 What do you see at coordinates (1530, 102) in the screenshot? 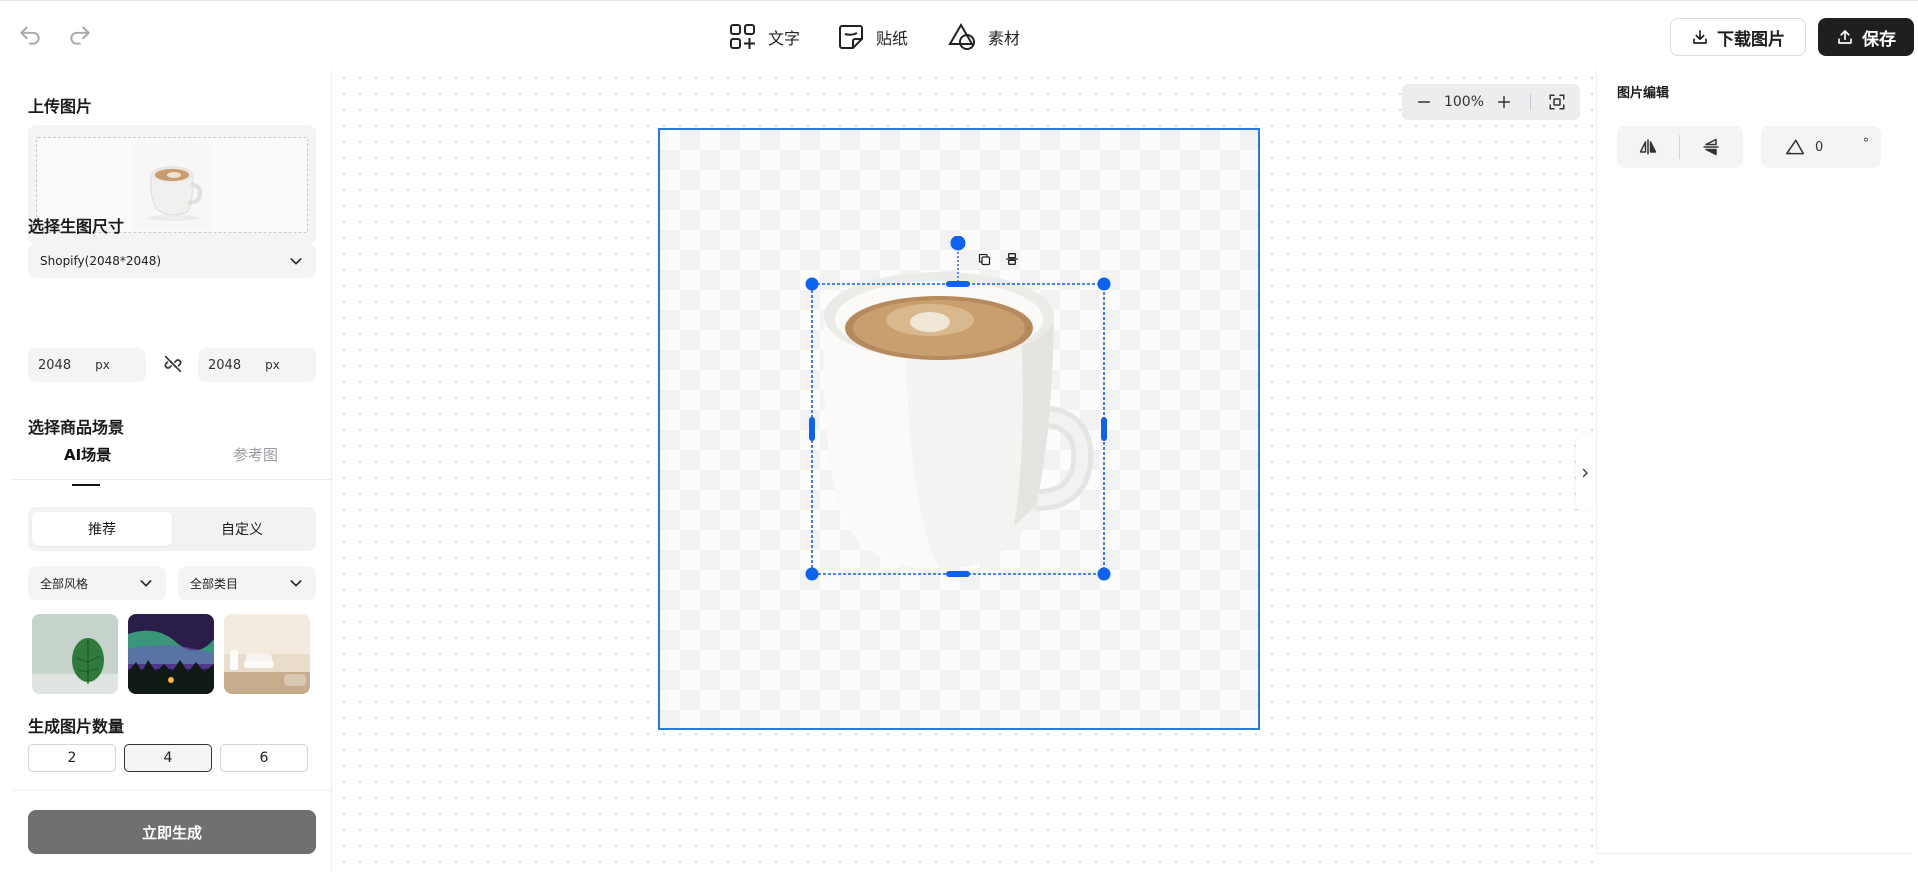
I see `zoom-separator` at bounding box center [1530, 102].